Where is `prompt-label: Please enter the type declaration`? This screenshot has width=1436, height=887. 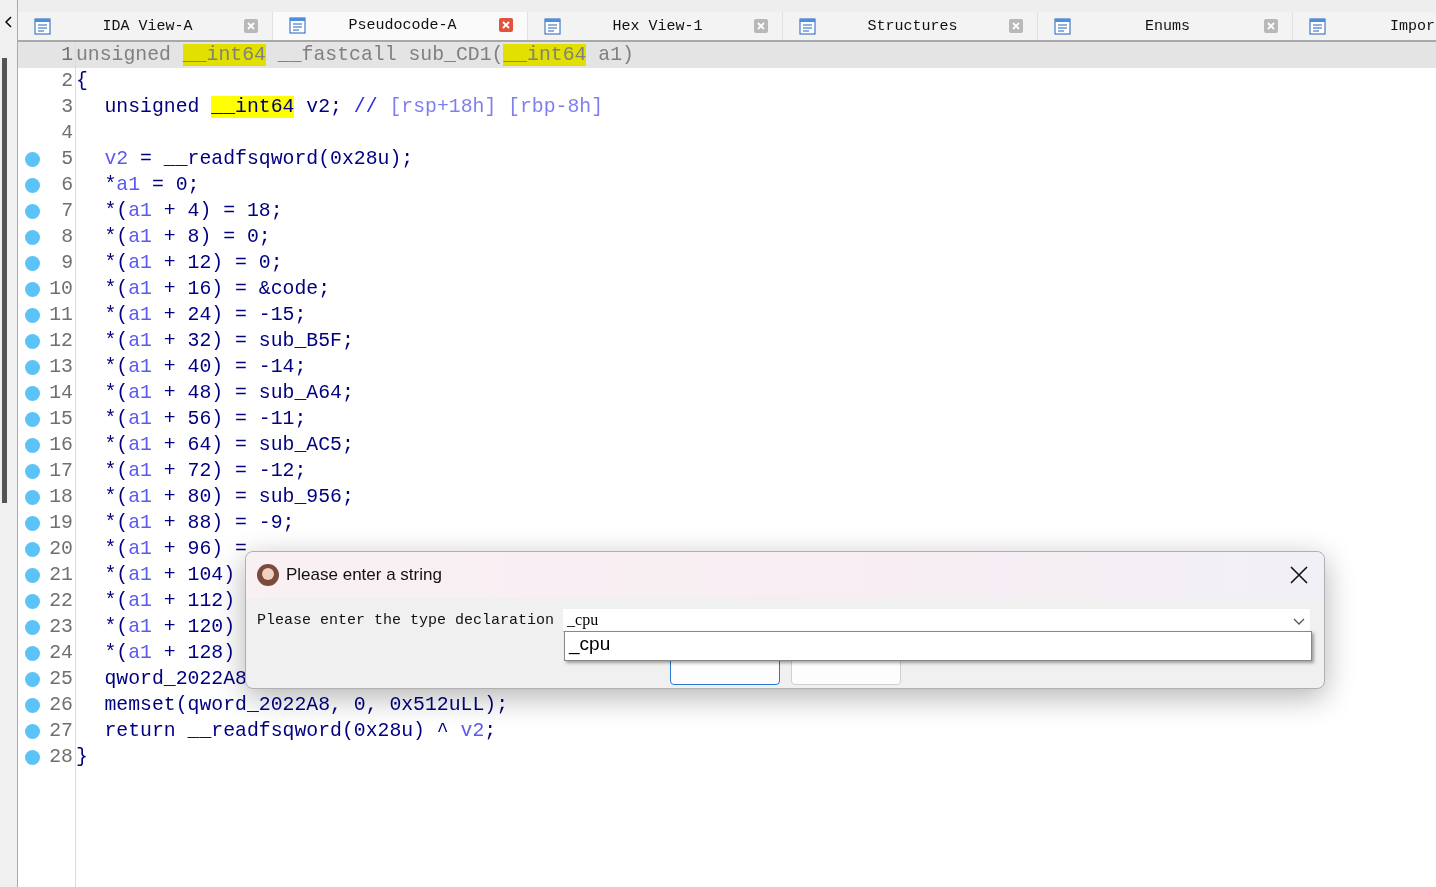
prompt-label: Please enter the type declaration is located at coordinates (406, 620).